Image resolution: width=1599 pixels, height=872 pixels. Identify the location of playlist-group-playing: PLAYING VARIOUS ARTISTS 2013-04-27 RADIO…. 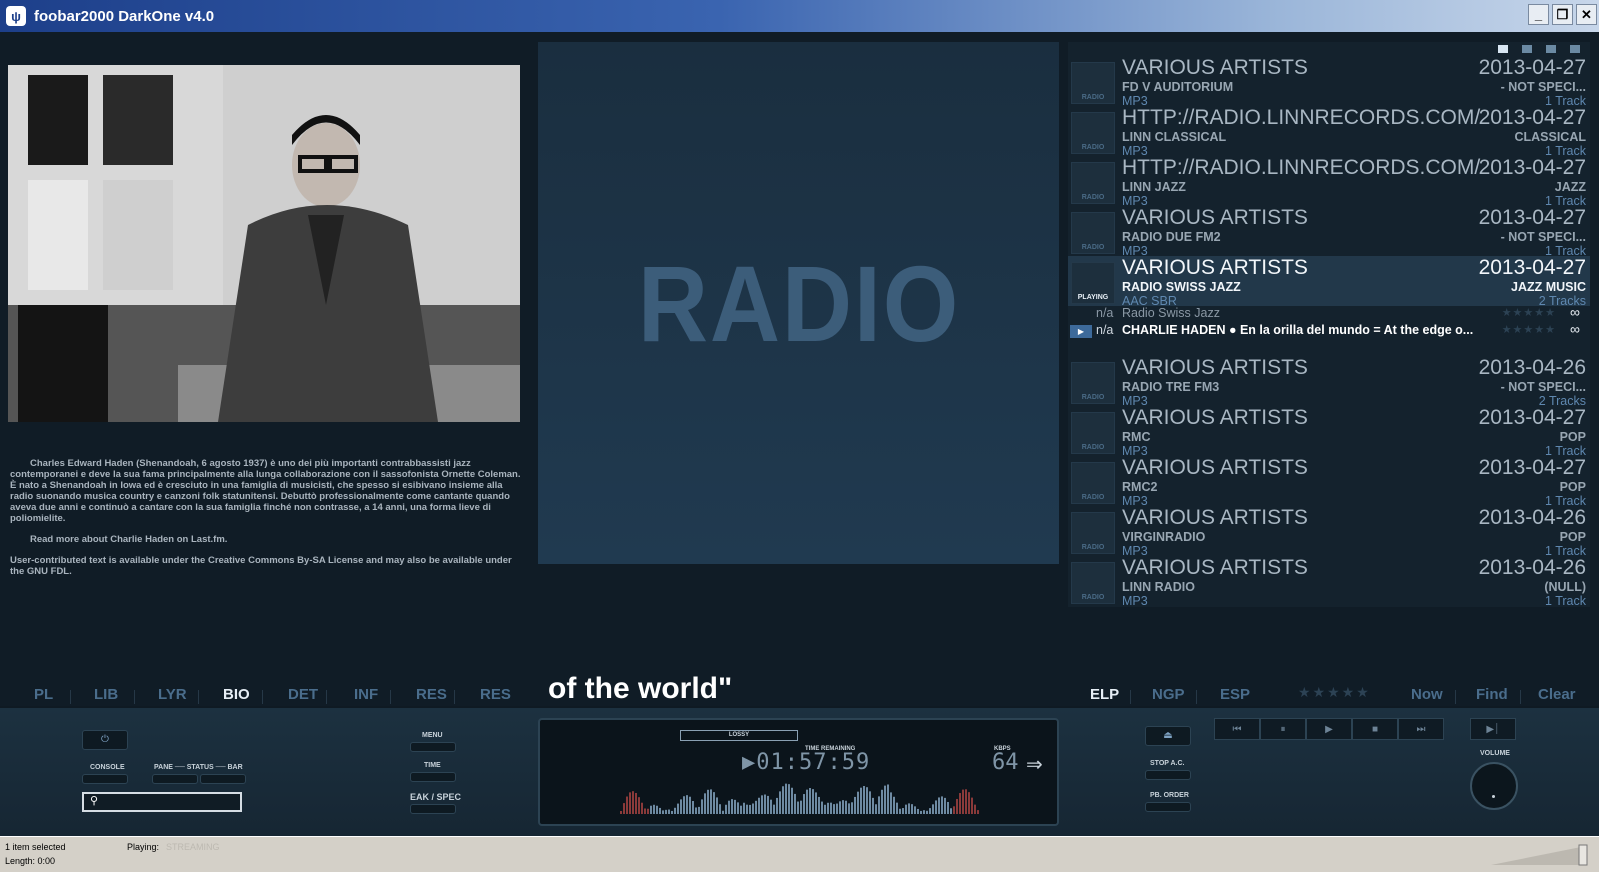
(1329, 282).